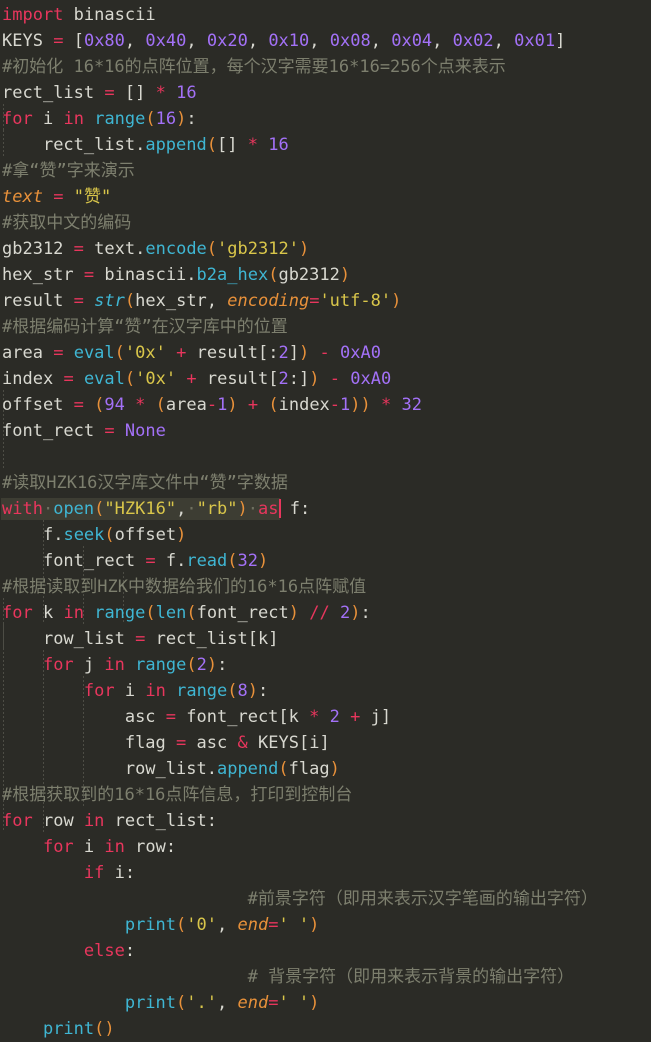 The image size is (651, 1042). Describe the element at coordinates (325, 795) in the screenshot. I see `code-line: #根据获取到的16*16点阵信息，打印到控制台` at that location.